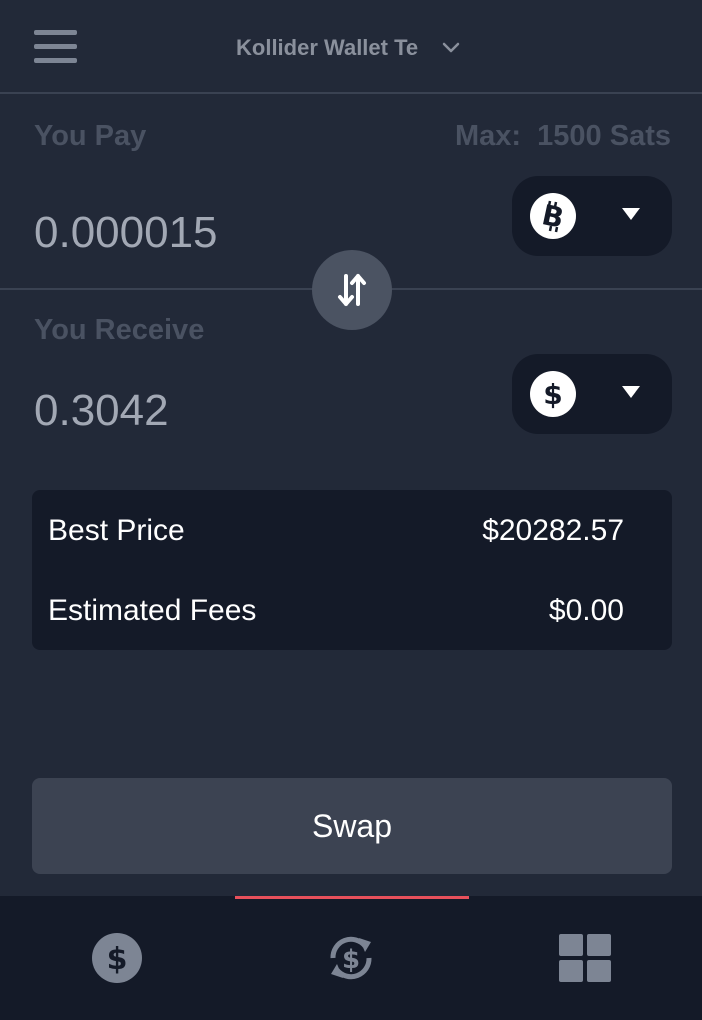 This screenshot has width=702, height=1020. I want to click on swap-arrows-icon, so click(352, 290).